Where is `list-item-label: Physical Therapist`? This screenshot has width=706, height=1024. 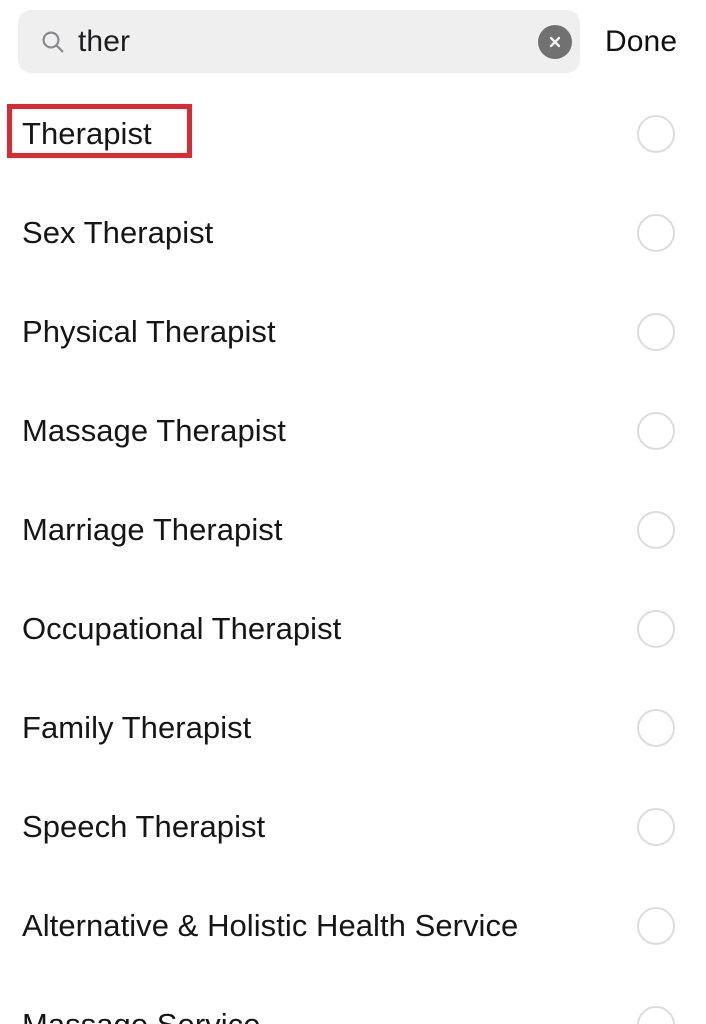 list-item-label: Physical Therapist is located at coordinates (149, 331).